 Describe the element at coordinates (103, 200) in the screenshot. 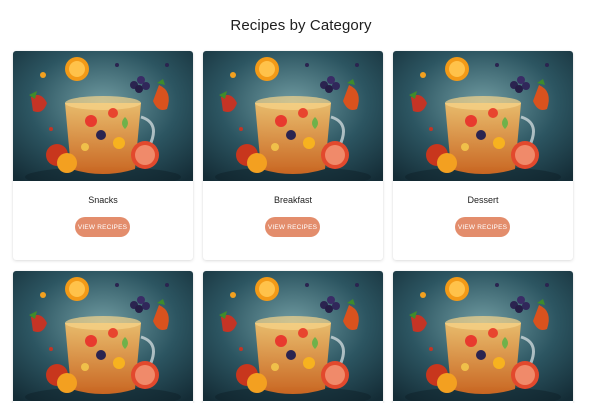

I see `card-title: Snacks` at that location.